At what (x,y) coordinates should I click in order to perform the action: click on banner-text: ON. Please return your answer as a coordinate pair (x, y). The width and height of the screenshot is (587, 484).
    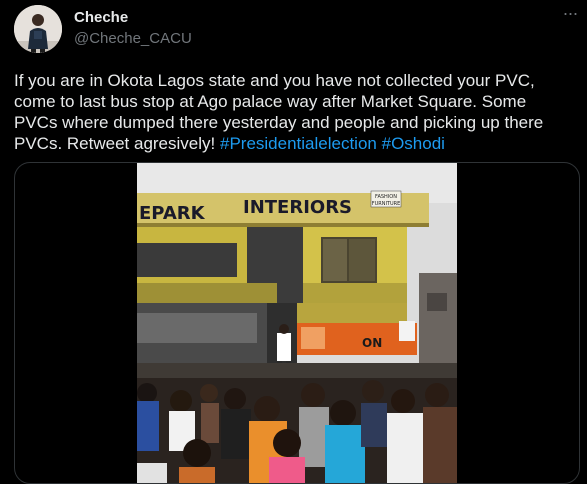
    Looking at the image, I should click on (372, 343).